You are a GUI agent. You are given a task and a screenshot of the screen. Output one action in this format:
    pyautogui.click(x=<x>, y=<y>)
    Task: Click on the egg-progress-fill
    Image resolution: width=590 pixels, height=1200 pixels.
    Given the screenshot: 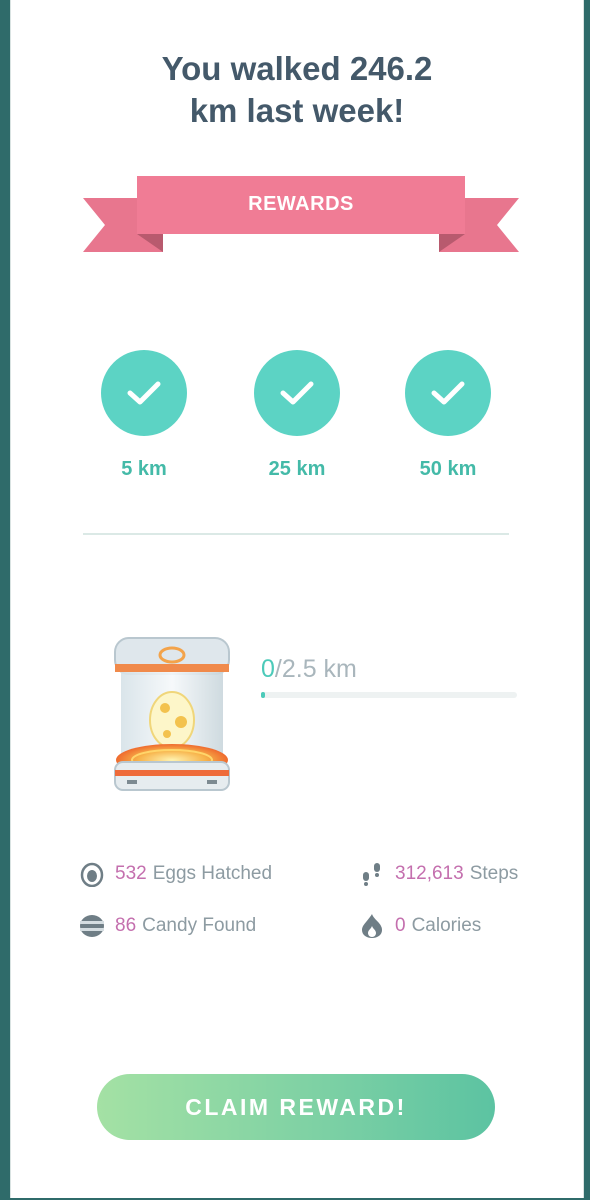 What is the action you would take?
    pyautogui.click(x=263, y=695)
    